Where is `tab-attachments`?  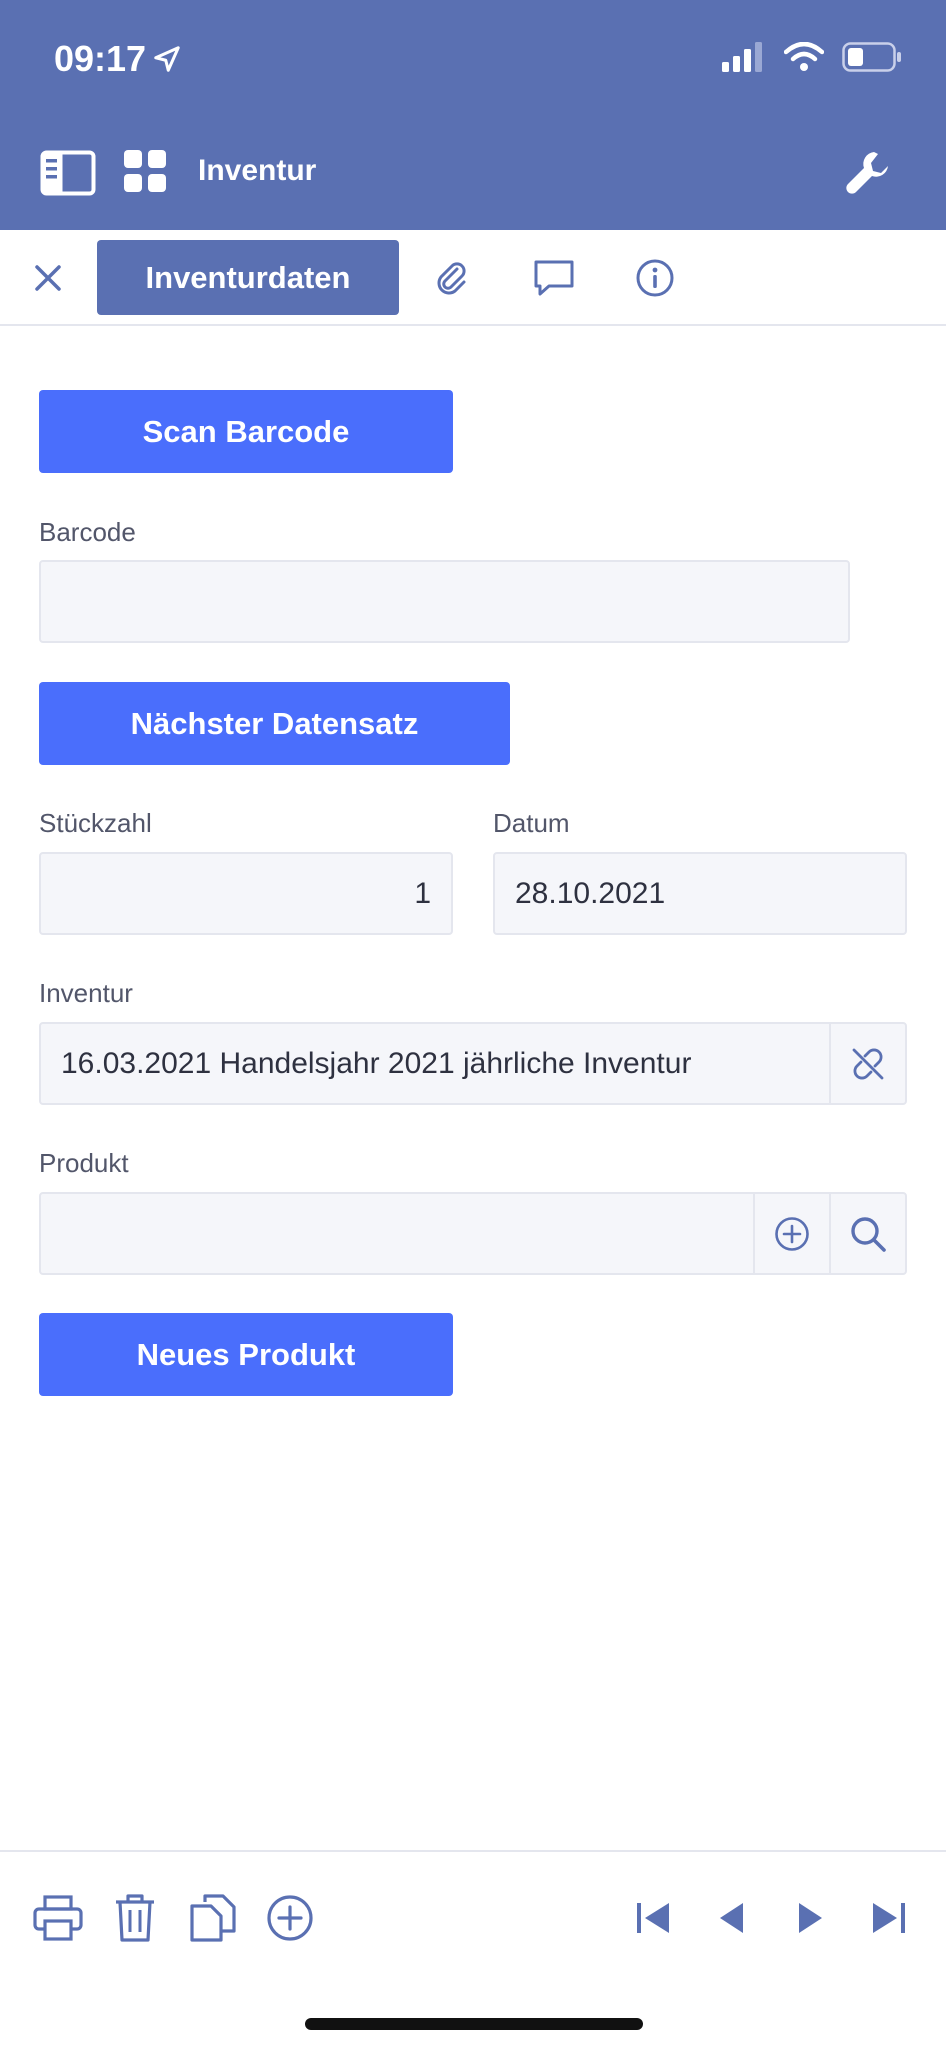 tab-attachments is located at coordinates (451, 278).